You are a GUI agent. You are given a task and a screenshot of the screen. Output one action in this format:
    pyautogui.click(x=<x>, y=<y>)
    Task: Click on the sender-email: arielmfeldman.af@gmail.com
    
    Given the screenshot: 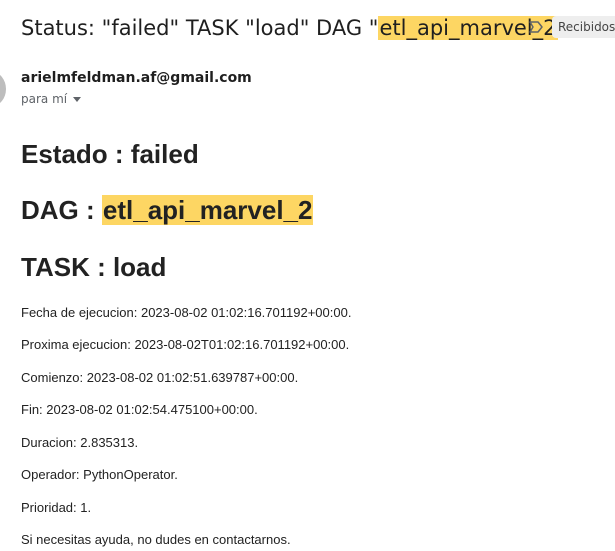 What is the action you would take?
    pyautogui.click(x=136, y=78)
    